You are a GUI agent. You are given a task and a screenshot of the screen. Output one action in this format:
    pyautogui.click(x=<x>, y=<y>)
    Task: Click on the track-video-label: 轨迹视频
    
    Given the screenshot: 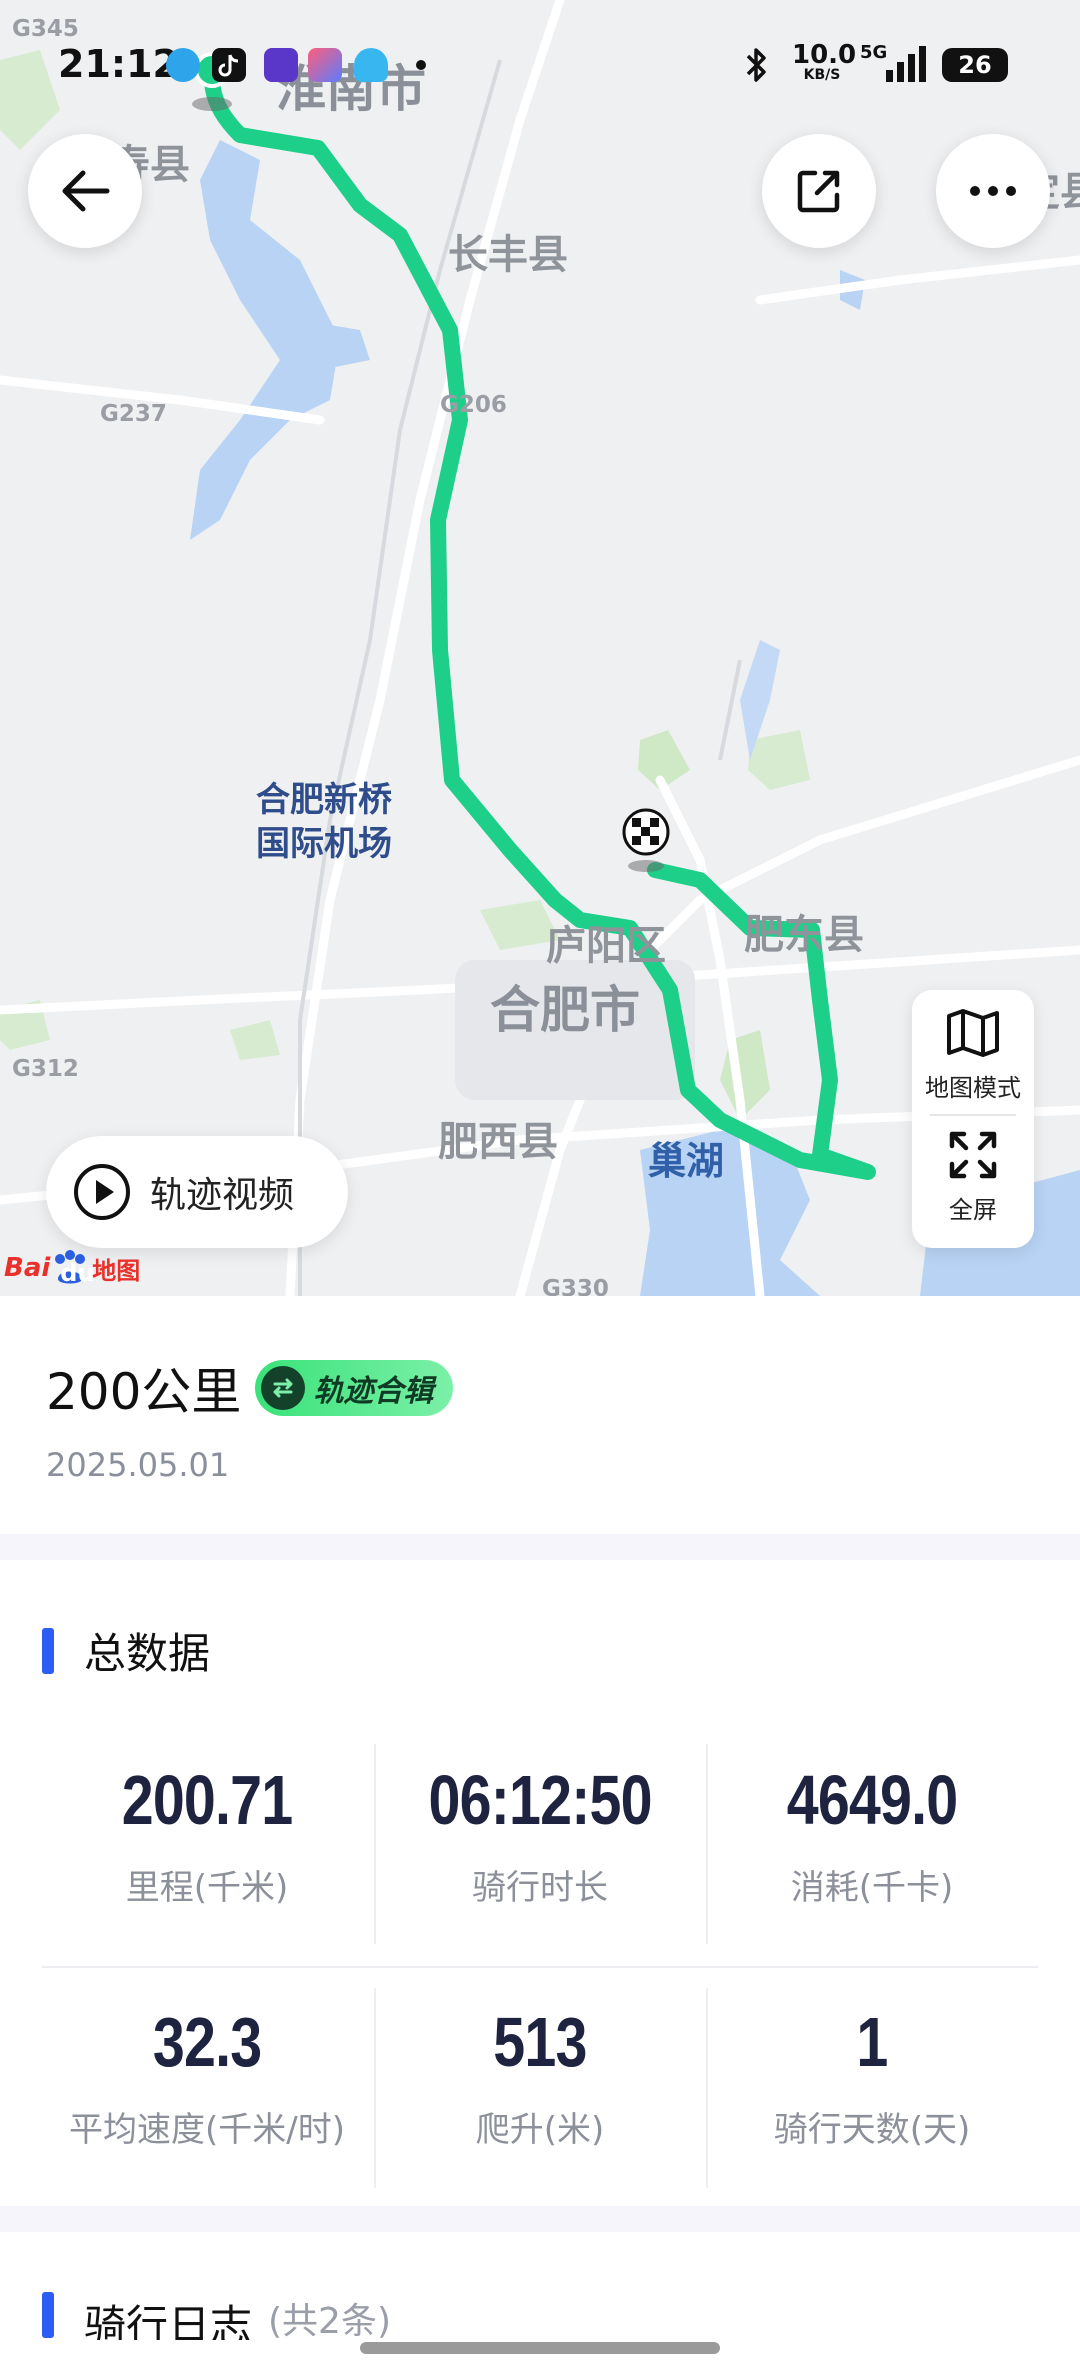 What is the action you would take?
    pyautogui.click(x=222, y=1195)
    